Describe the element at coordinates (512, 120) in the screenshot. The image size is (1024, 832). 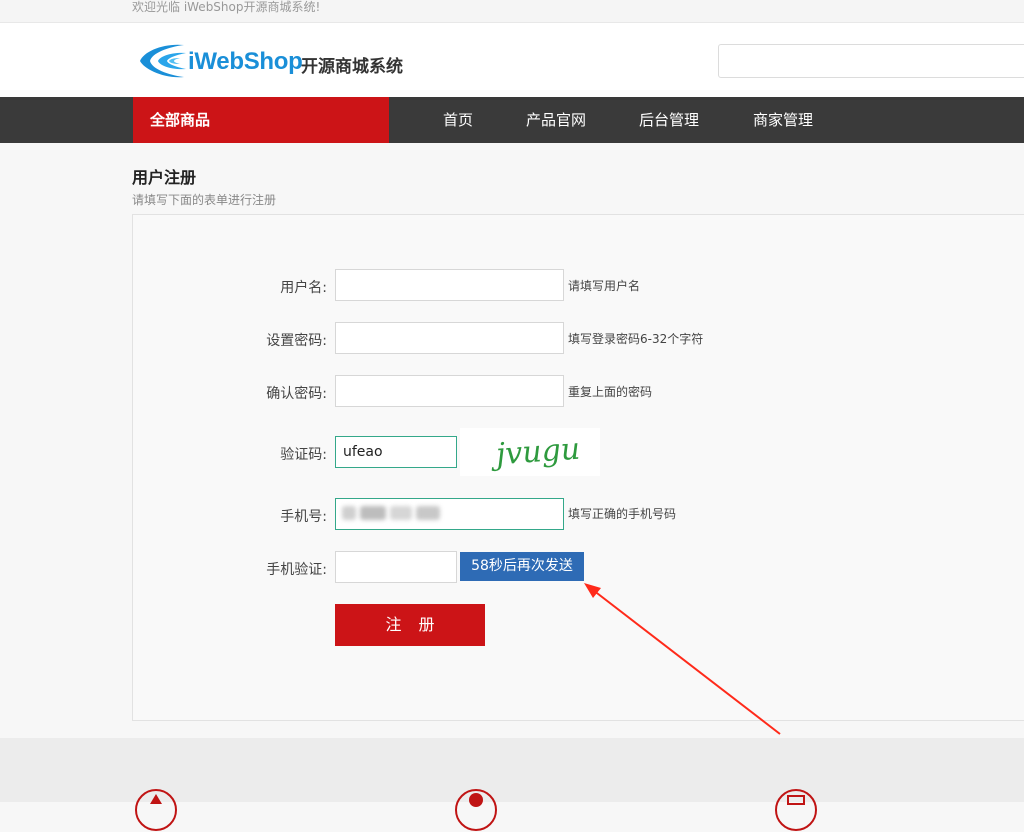
I see `main-nav: 全部商品 首页 产品官网 后台管理 商家管理` at that location.